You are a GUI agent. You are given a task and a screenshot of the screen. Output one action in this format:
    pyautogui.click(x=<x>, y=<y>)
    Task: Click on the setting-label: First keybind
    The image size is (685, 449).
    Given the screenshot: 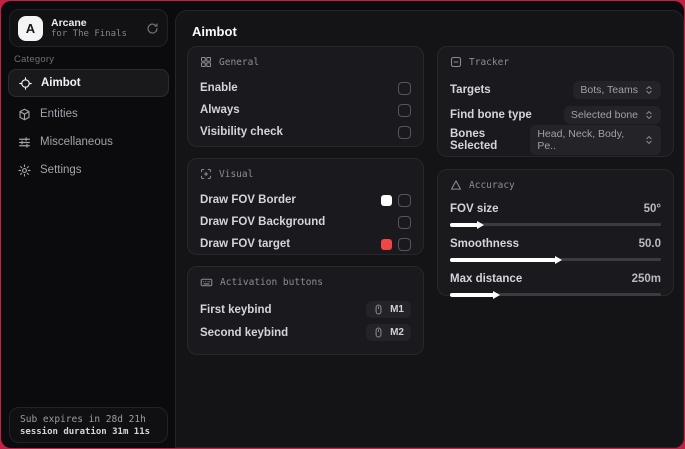 What is the action you would take?
    pyautogui.click(x=236, y=309)
    